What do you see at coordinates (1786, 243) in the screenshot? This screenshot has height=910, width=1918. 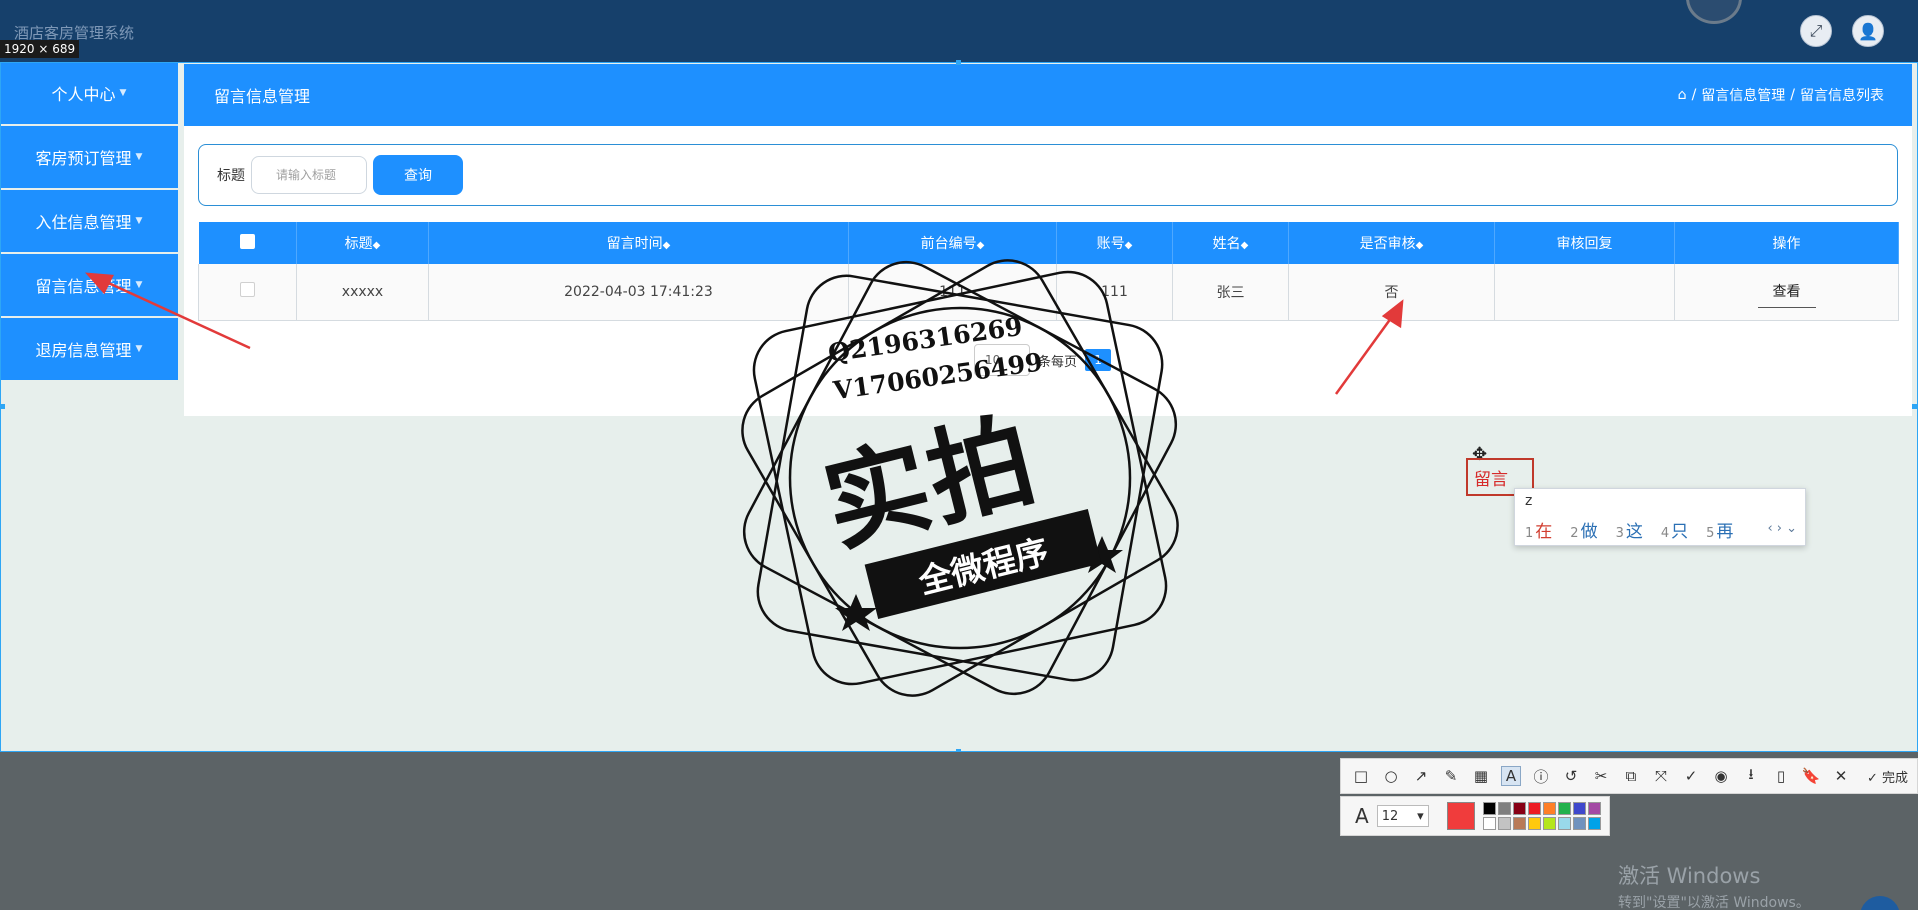 I see `column-header-actions: 操作` at bounding box center [1786, 243].